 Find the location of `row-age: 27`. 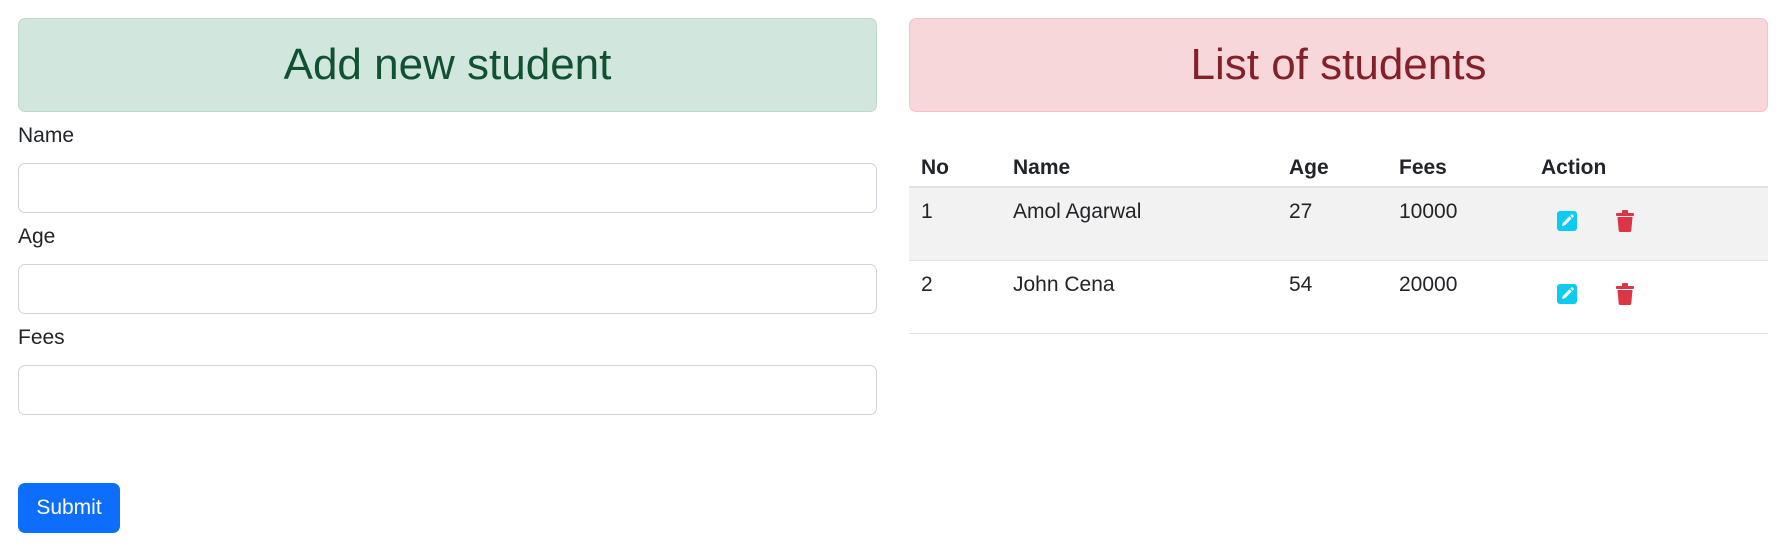

row-age: 27 is located at coordinates (1332, 224).